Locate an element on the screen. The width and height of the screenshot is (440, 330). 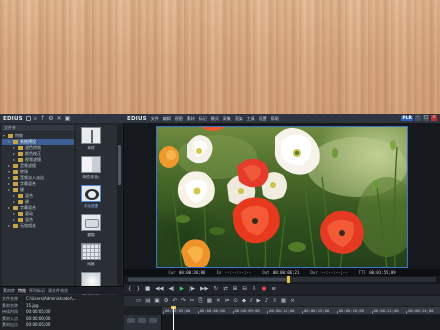
close-icon-2: × is located at coordinates (292, 301).